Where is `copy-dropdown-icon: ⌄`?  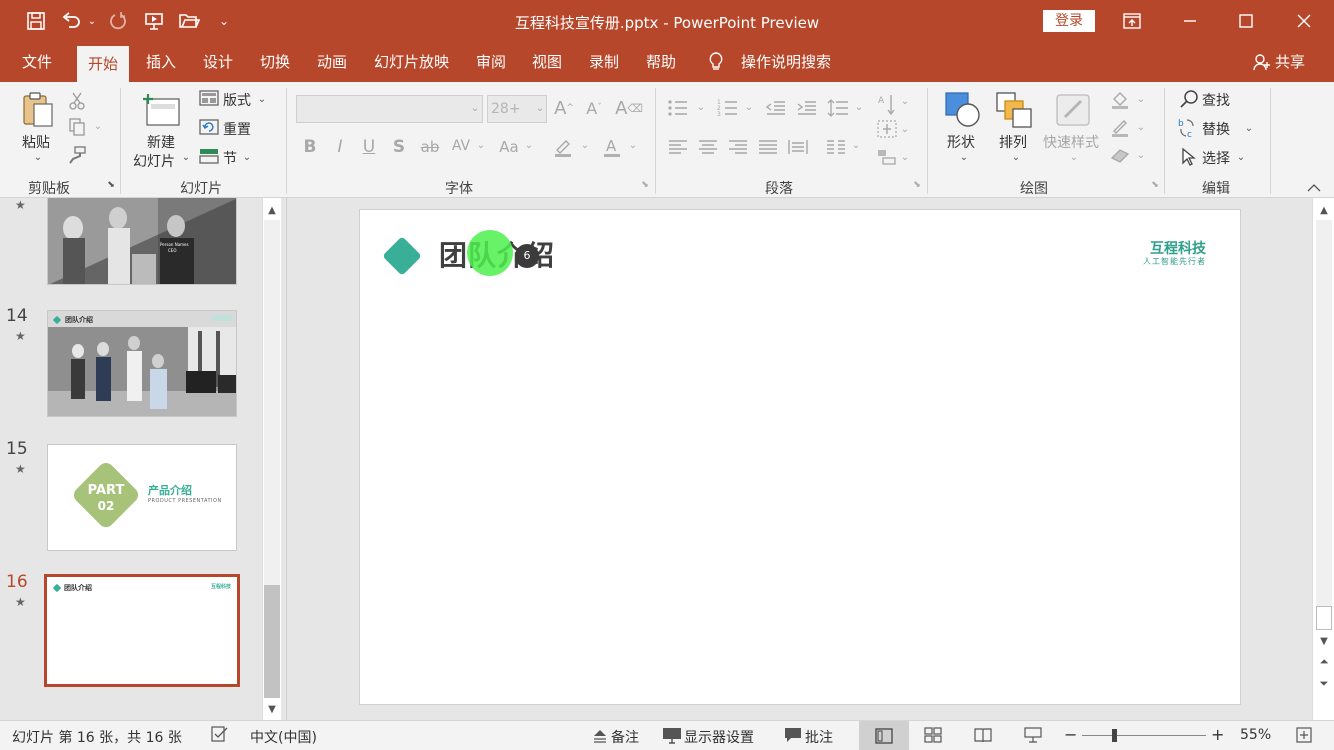 copy-dropdown-icon: ⌄ is located at coordinates (98, 126).